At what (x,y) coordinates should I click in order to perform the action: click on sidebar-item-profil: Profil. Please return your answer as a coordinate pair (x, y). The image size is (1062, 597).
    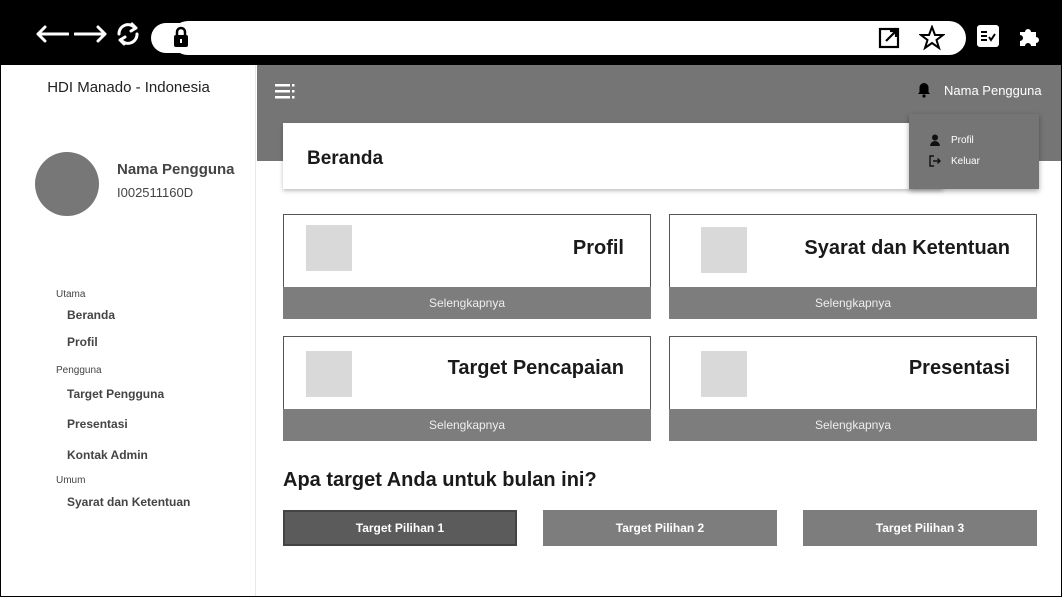
    Looking at the image, I should click on (82, 342).